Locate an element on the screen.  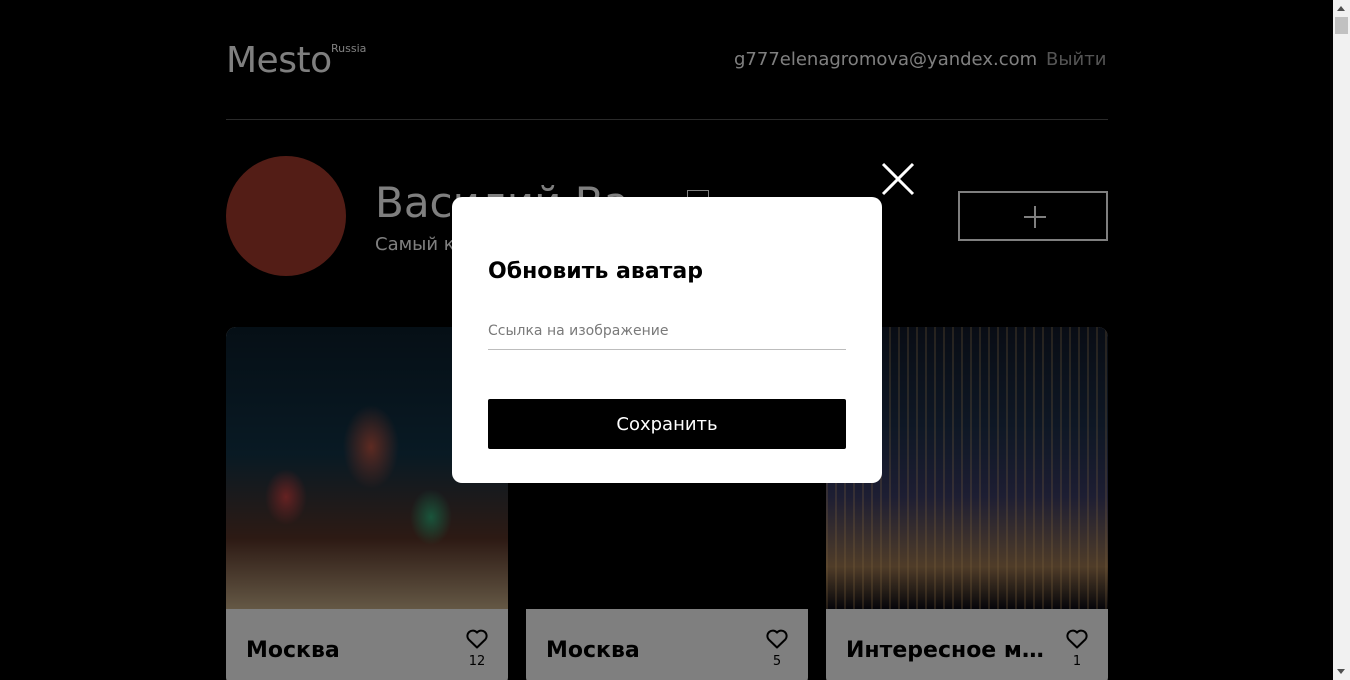
avatar-link-input is located at coordinates (667, 331).